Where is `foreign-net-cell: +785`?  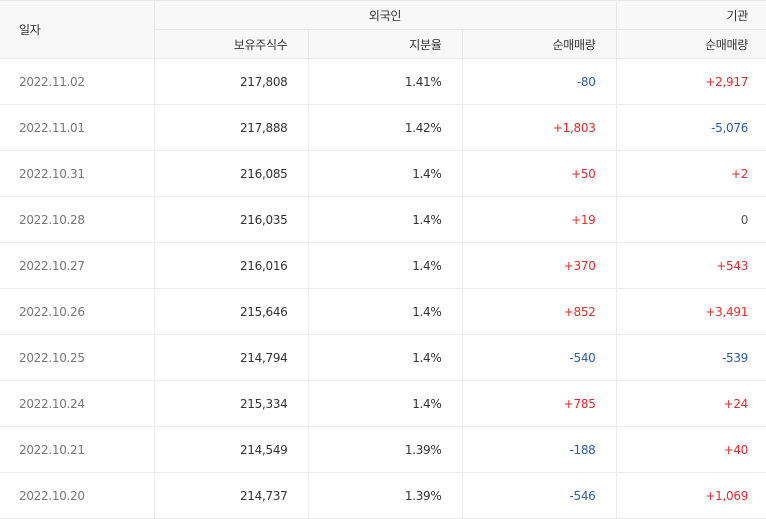 foreign-net-cell: +785 is located at coordinates (539, 403).